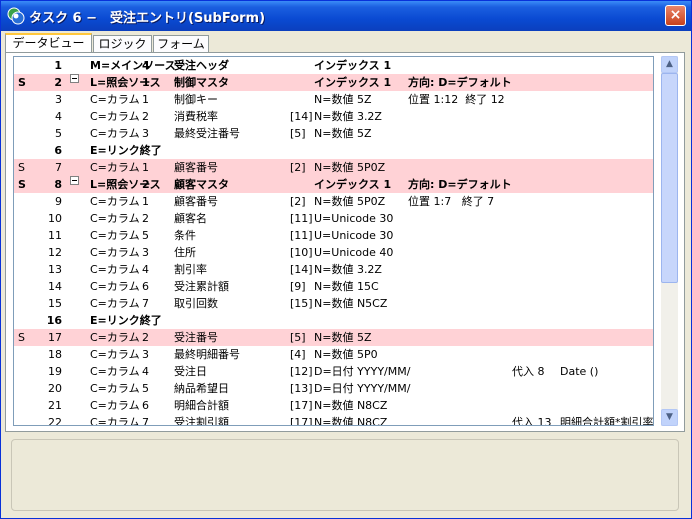  What do you see at coordinates (55, 252) in the screenshot?
I see `cell-num: 12` at bounding box center [55, 252].